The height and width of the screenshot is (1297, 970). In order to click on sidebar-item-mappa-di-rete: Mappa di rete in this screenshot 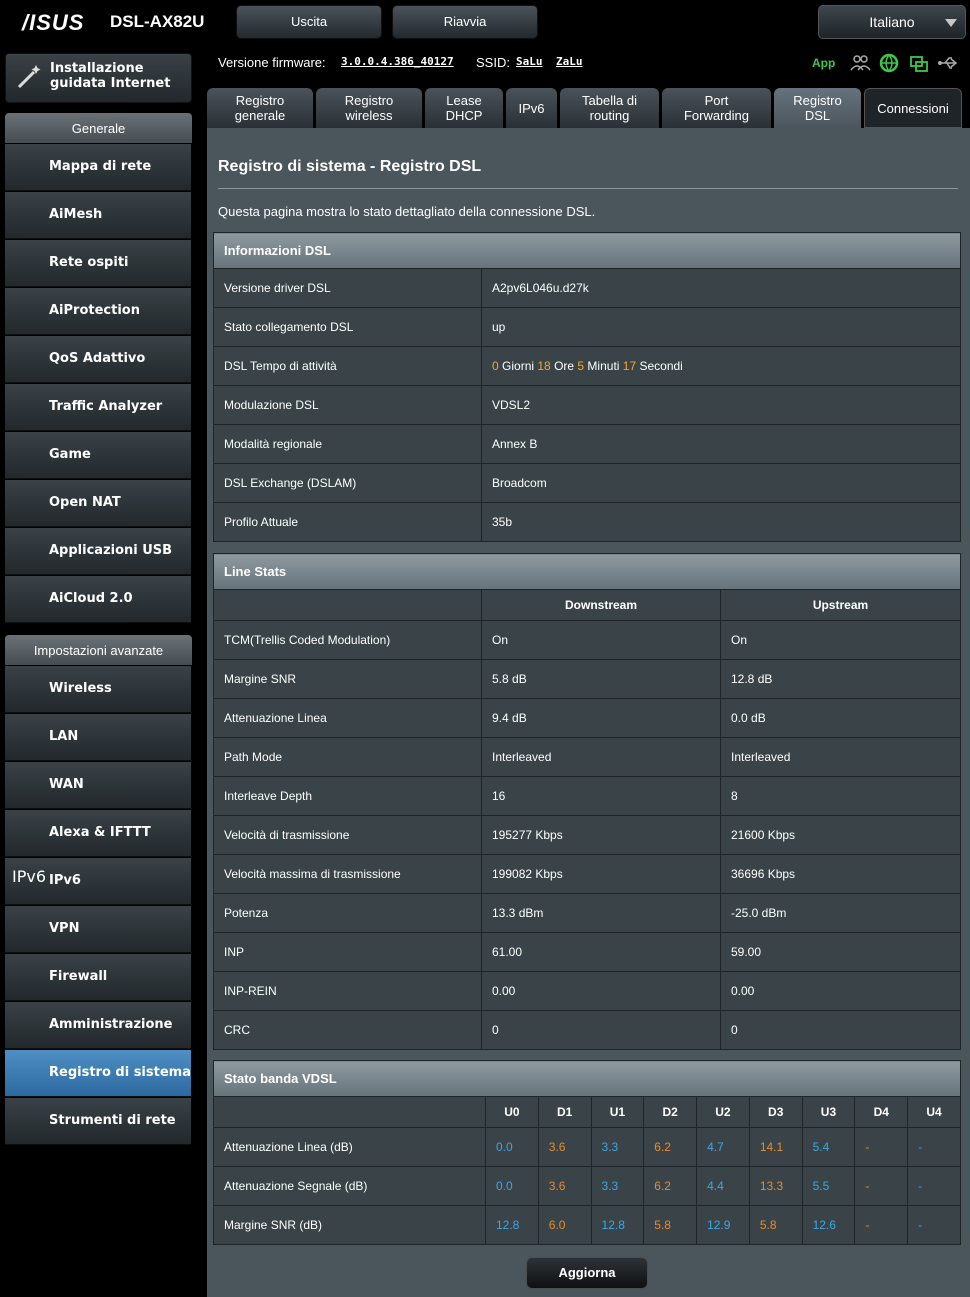, I will do `click(98, 167)`.